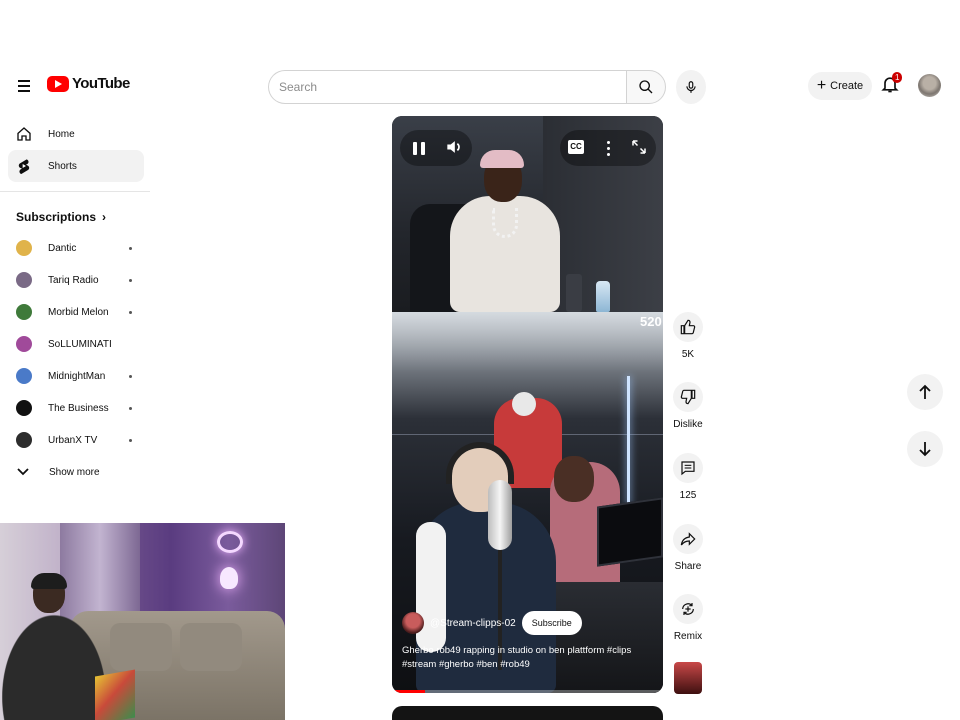 The height and width of the screenshot is (720, 960). Describe the element at coordinates (76, 134) in the screenshot. I see `sidebar-item-home: Home` at that location.